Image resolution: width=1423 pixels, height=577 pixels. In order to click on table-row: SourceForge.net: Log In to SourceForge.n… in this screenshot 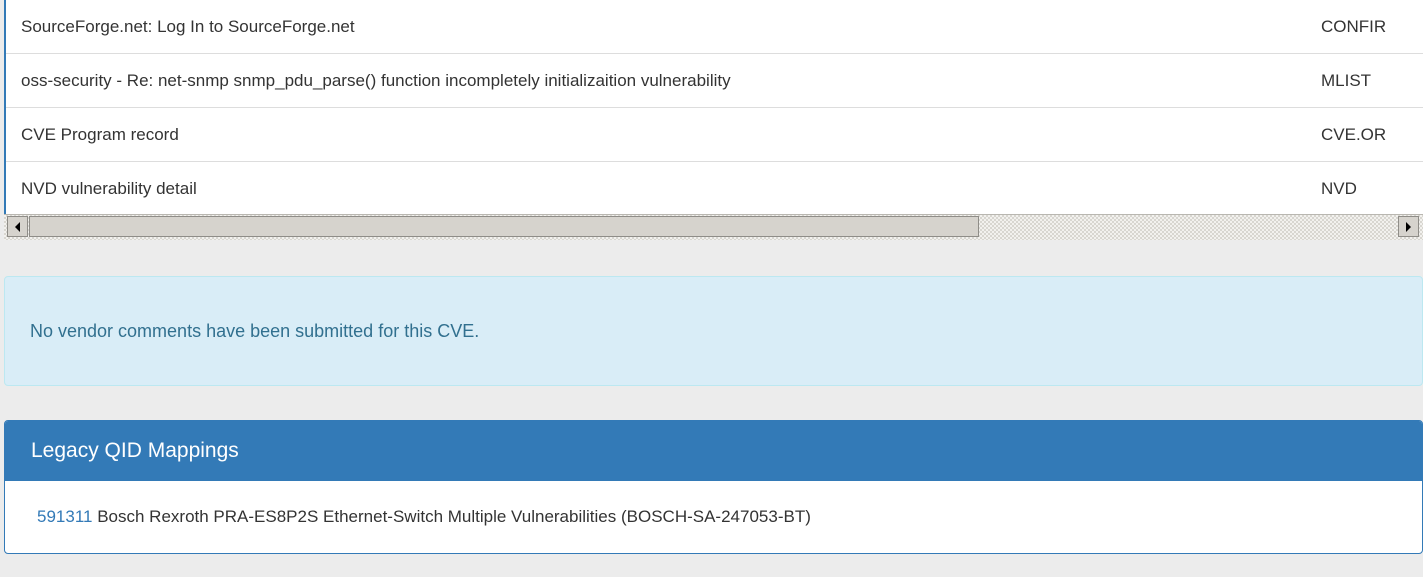, I will do `click(714, 27)`.